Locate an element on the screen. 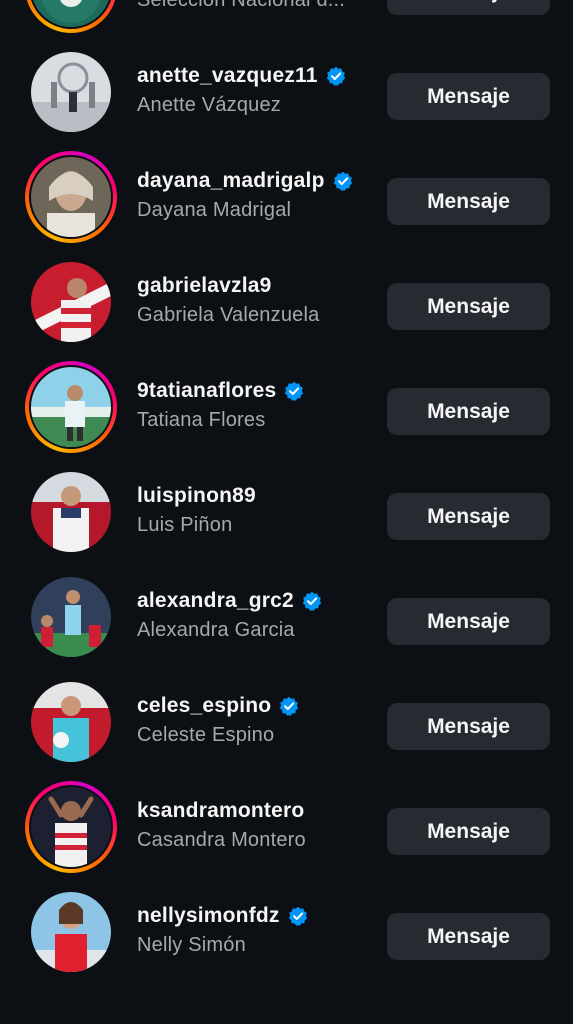  list-item: celes_espino Celeste Espino Mensaje is located at coordinates (286, 716).